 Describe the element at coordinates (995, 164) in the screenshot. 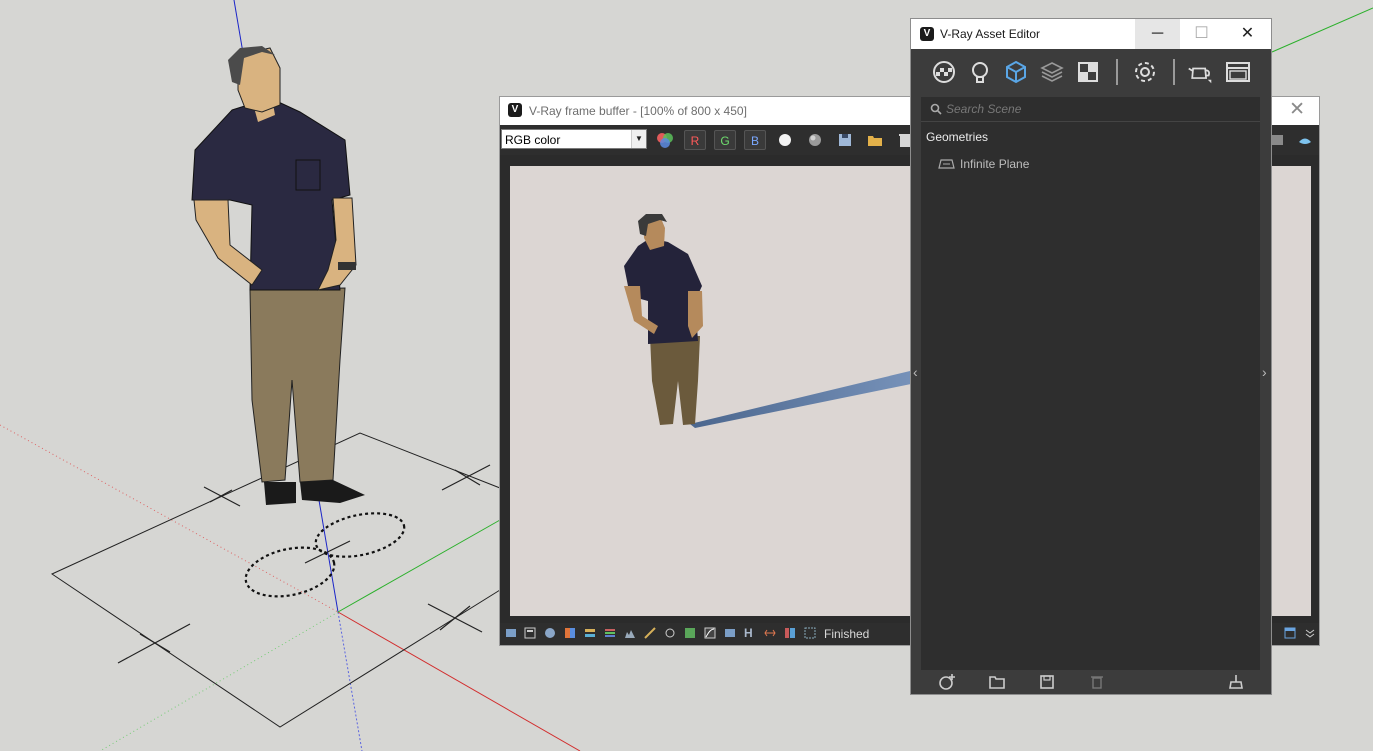

I see `list-item-label: Infinite Plane` at that location.